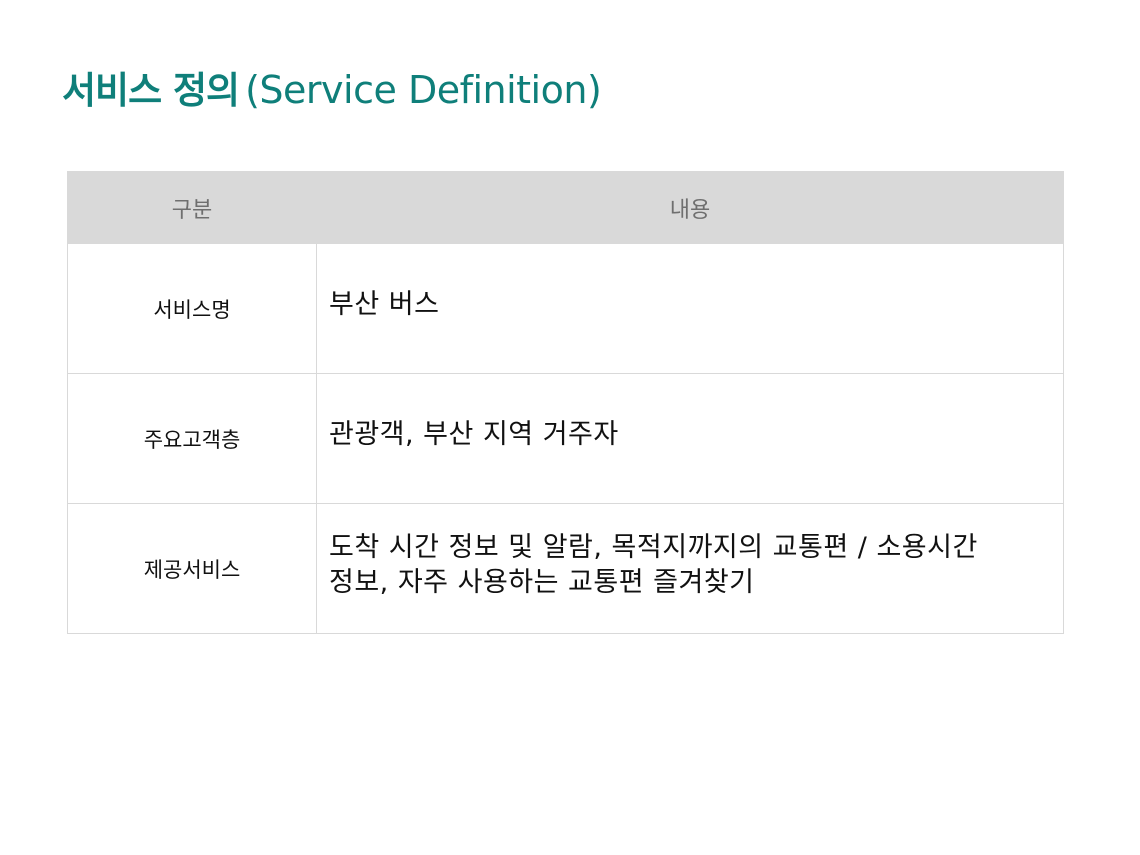 The height and width of the screenshot is (855, 1140). Describe the element at coordinates (690, 207) in the screenshot. I see `header-content: 내용` at that location.